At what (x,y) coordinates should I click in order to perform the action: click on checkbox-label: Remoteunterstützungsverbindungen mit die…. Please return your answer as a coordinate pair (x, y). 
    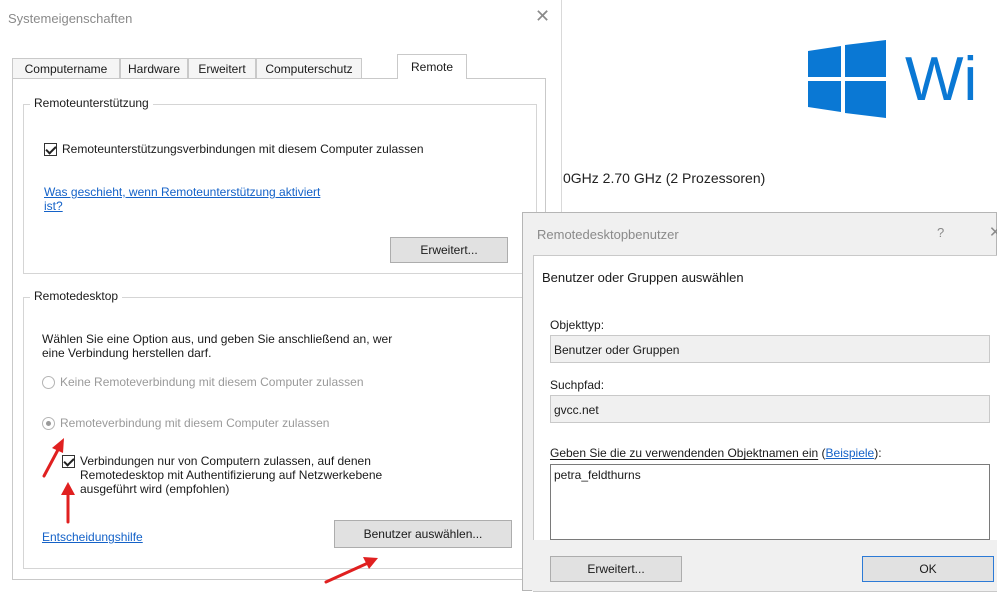
    Looking at the image, I should click on (243, 149).